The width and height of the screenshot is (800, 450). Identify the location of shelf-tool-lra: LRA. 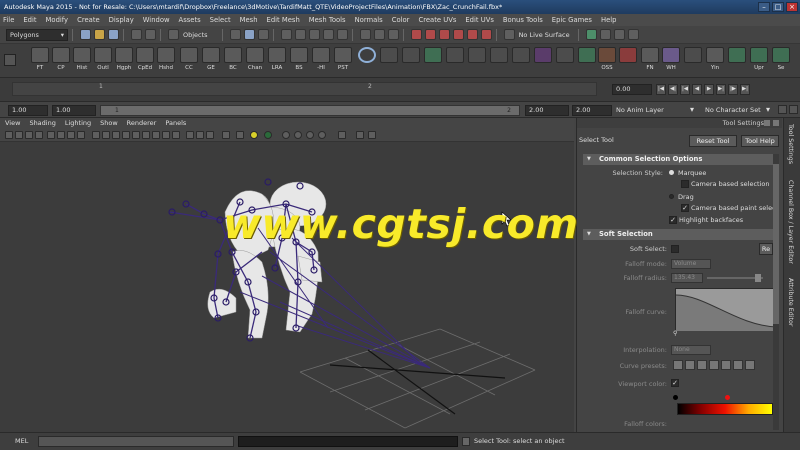
(277, 59).